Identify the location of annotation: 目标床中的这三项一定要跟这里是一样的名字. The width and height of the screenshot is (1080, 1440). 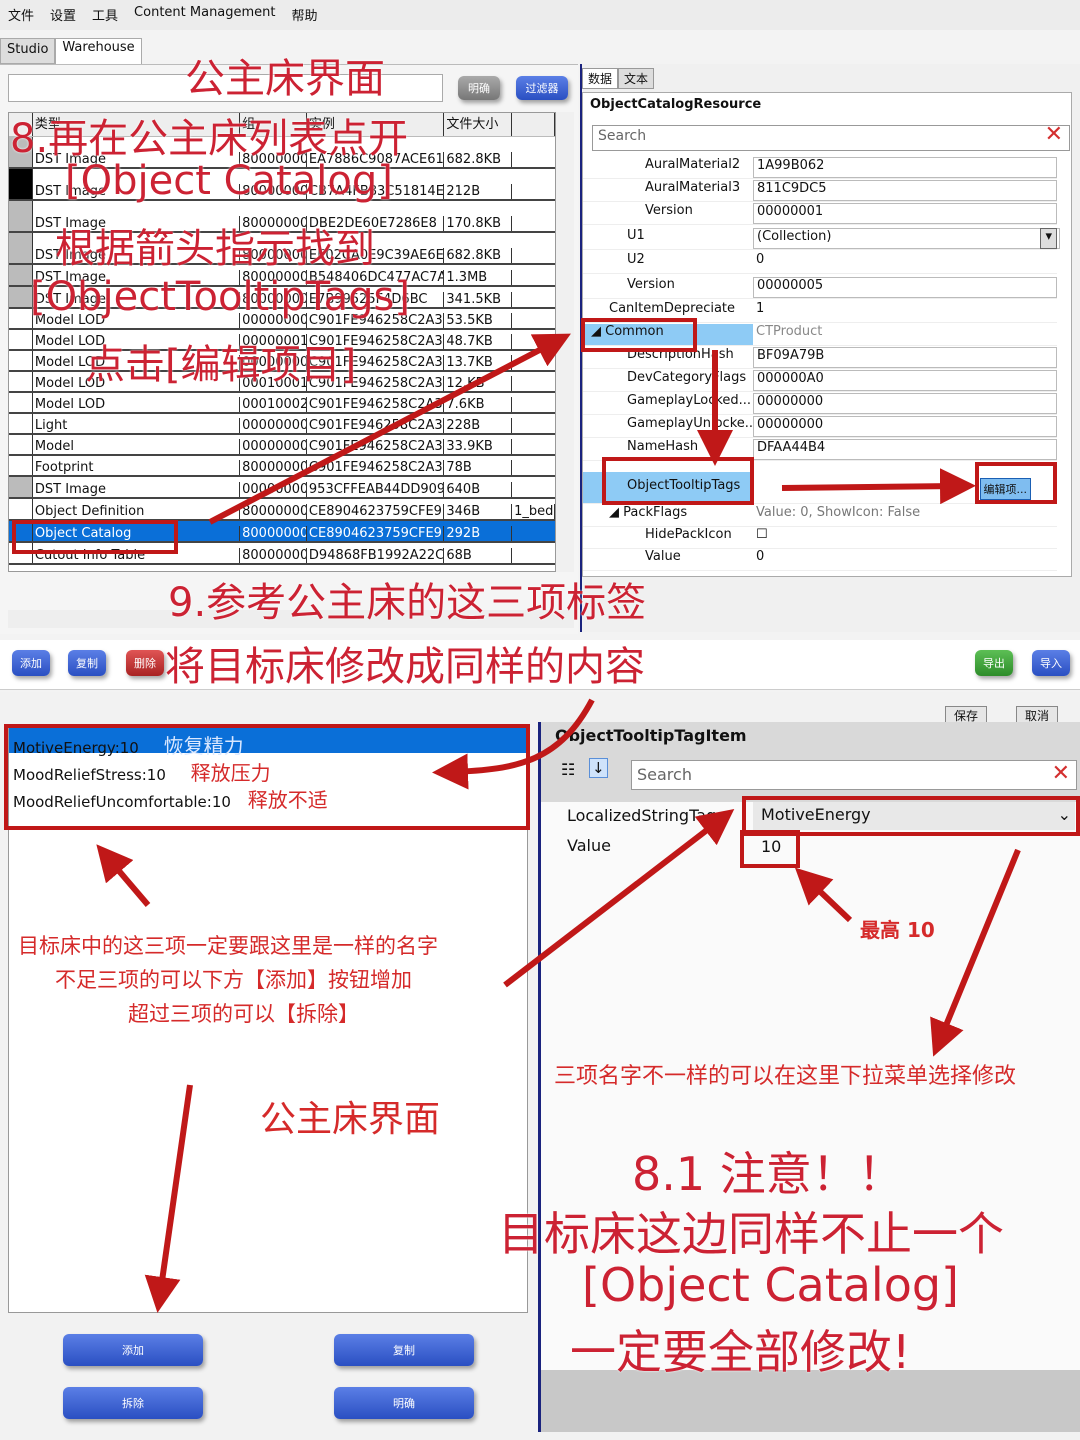
(228, 946).